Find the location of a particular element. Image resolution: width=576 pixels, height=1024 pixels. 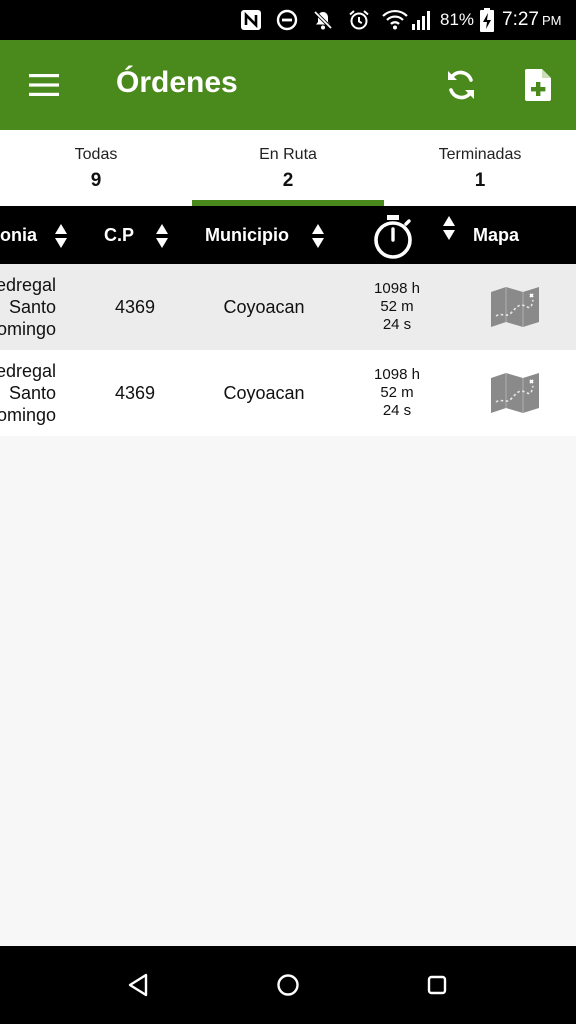

home-icon is located at coordinates (288, 985).